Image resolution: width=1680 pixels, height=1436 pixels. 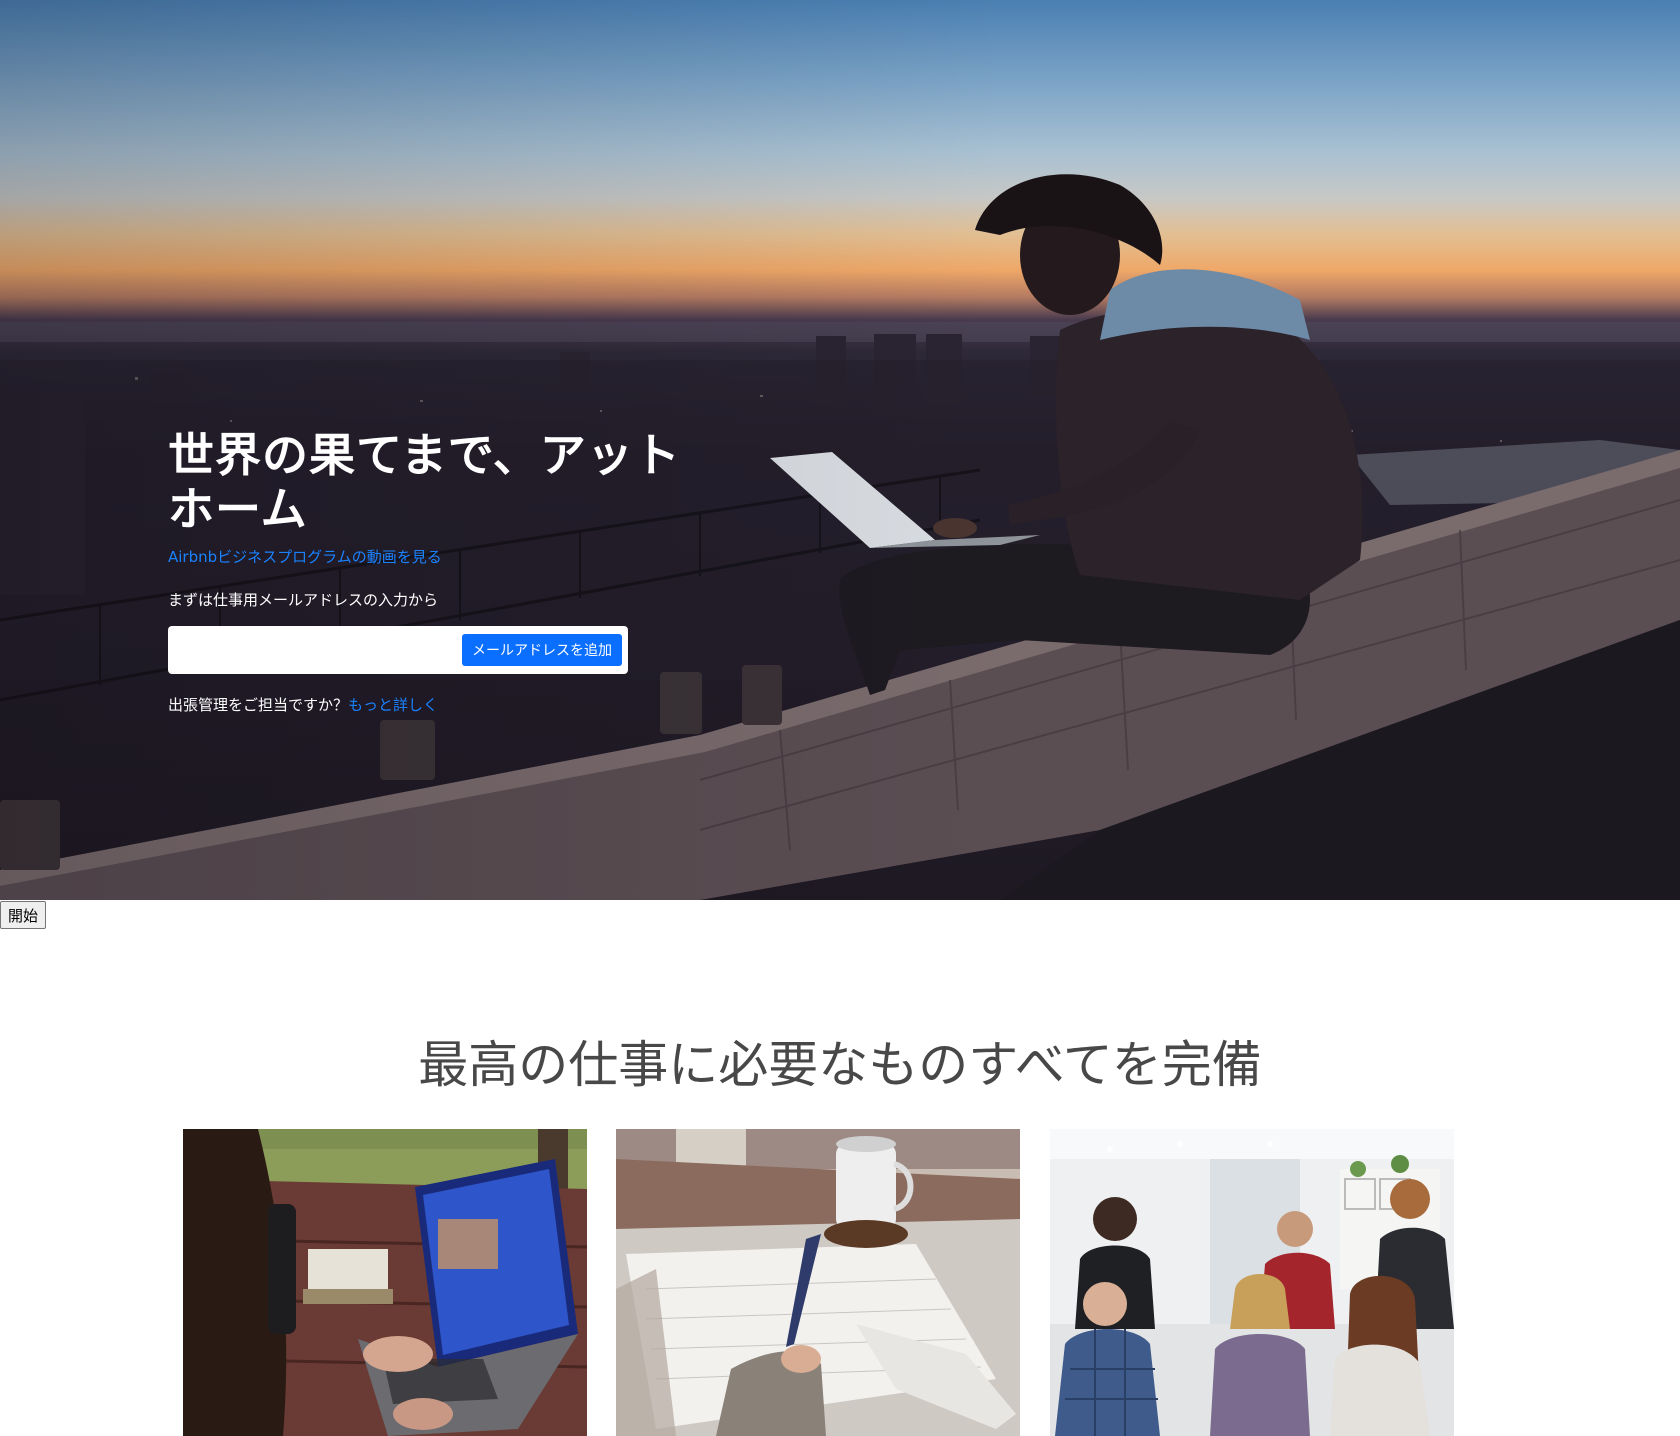 What do you see at coordinates (23, 915) in the screenshot?
I see `start-button: 開始` at bounding box center [23, 915].